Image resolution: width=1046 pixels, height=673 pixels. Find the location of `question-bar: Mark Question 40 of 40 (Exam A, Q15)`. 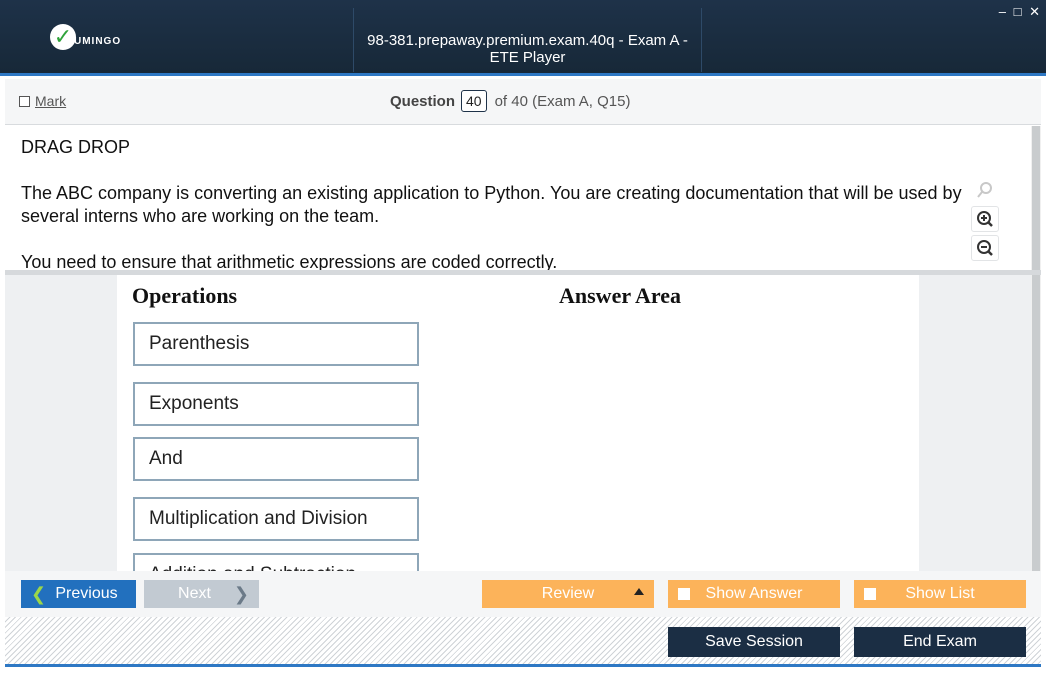

question-bar: Mark Question 40 of 40 (Exam A, Q15) is located at coordinates (523, 102).